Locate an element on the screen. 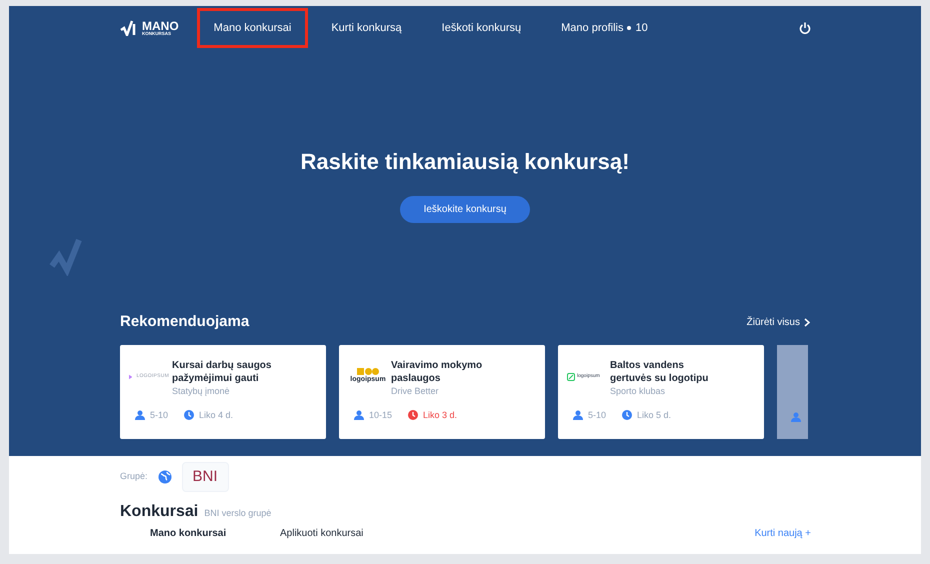 This screenshot has height=564, width=930. nav-link: Mano profilis 10 is located at coordinates (604, 28).